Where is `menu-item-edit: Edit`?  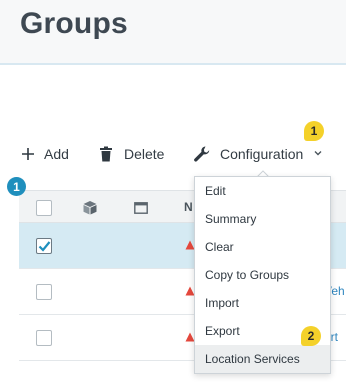
menu-item-edit: Edit is located at coordinates (262, 191).